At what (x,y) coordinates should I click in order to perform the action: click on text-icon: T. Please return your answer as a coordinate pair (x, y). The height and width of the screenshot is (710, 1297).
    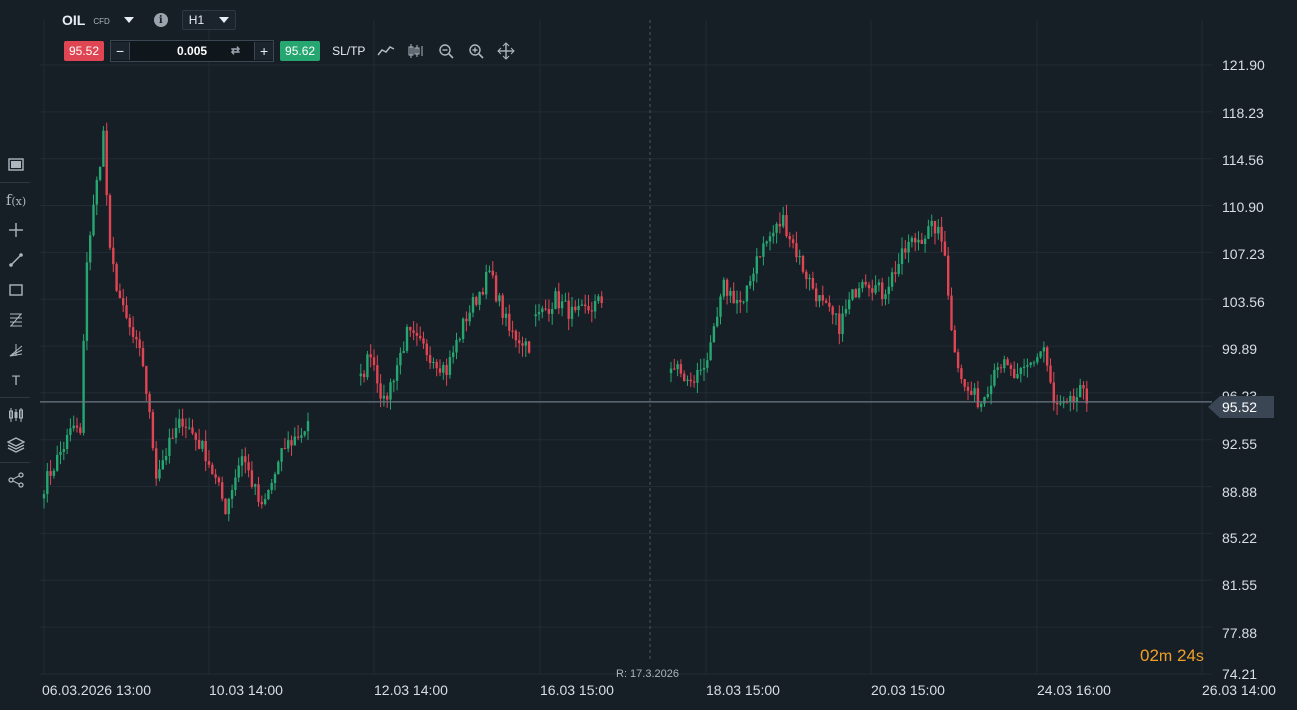
    Looking at the image, I should click on (16, 380).